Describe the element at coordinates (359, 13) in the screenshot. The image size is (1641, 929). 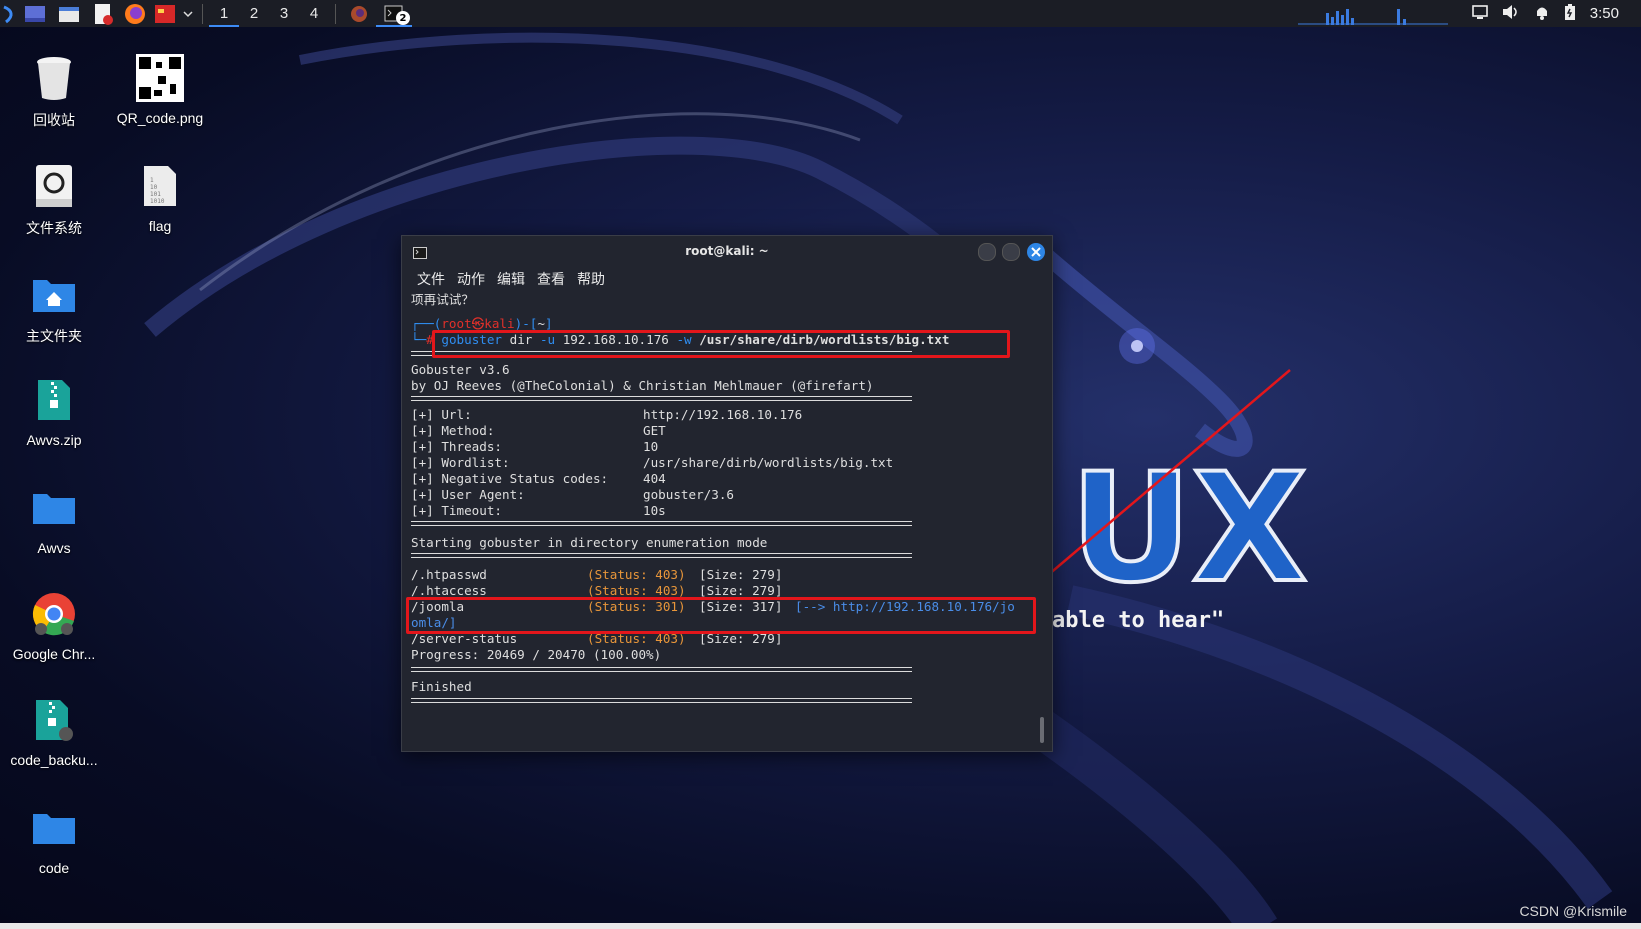
I see `firefox-window-icon` at that location.